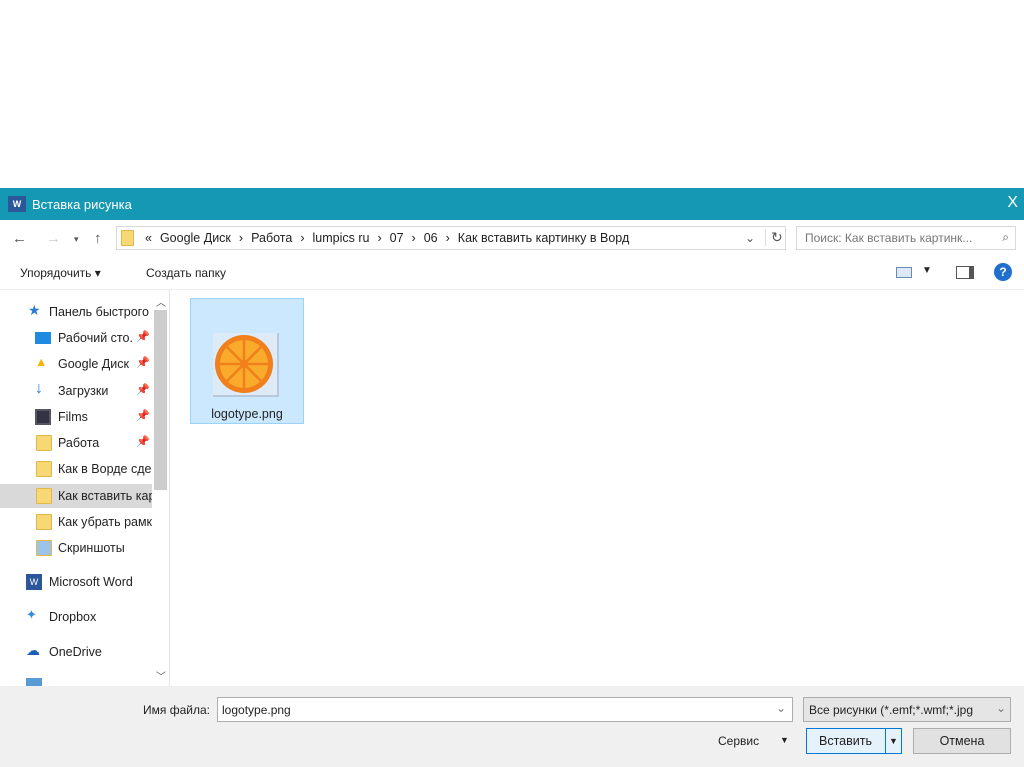 This screenshot has height=767, width=1024. Describe the element at coordinates (44, 548) in the screenshot. I see `pictures-folder-icon` at that location.